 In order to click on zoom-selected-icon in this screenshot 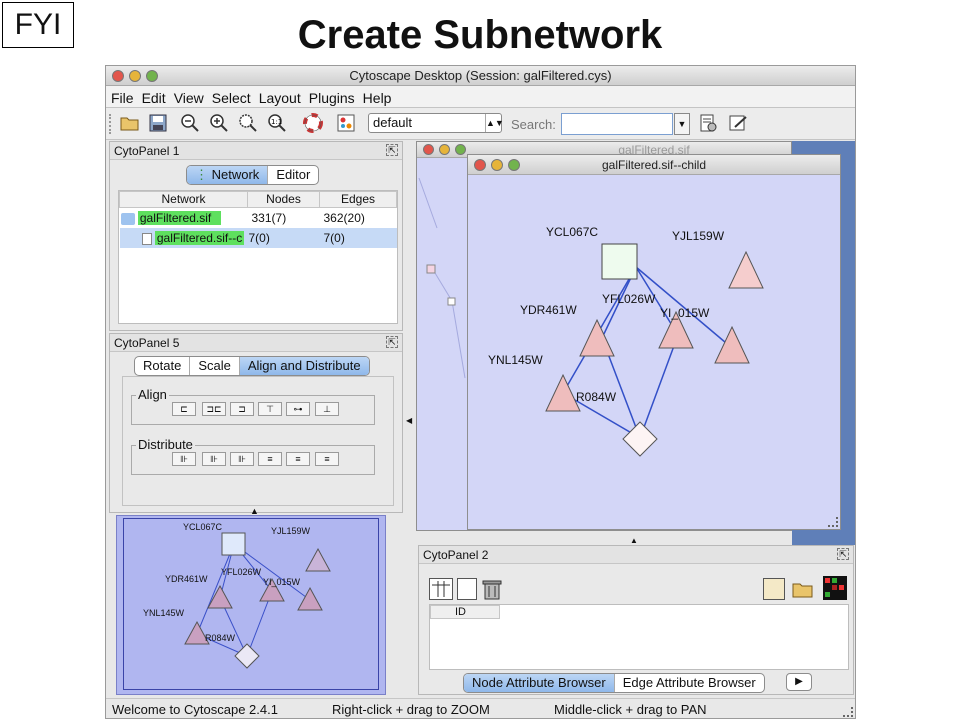, I will do `click(248, 124)`.